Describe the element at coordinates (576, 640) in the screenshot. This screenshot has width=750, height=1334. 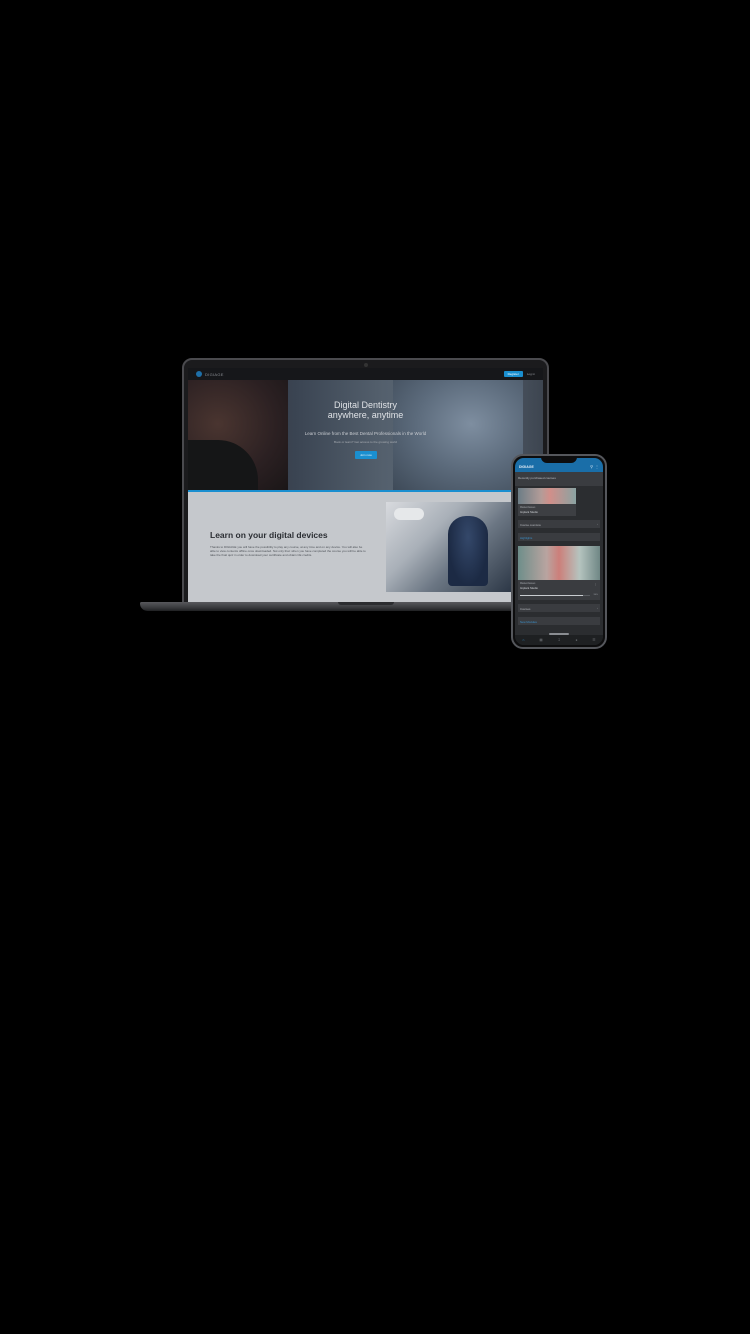
I see `profile-tab-icon: ●` at that location.